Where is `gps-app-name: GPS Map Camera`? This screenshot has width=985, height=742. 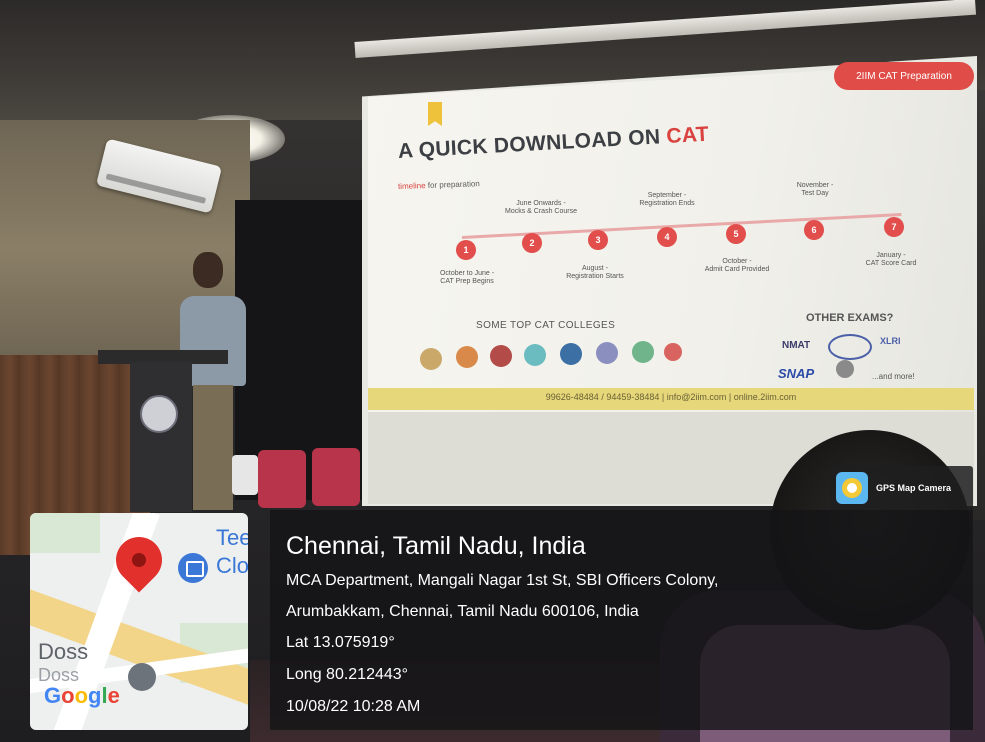 gps-app-name: GPS Map Camera is located at coordinates (914, 488).